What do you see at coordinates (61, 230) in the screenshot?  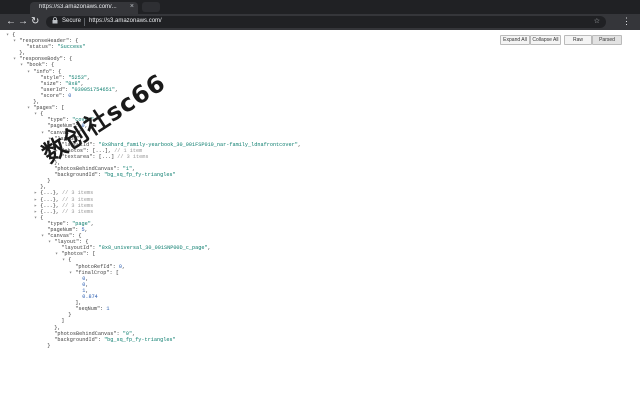 I see `json-key: "pageNum"` at bounding box center [61, 230].